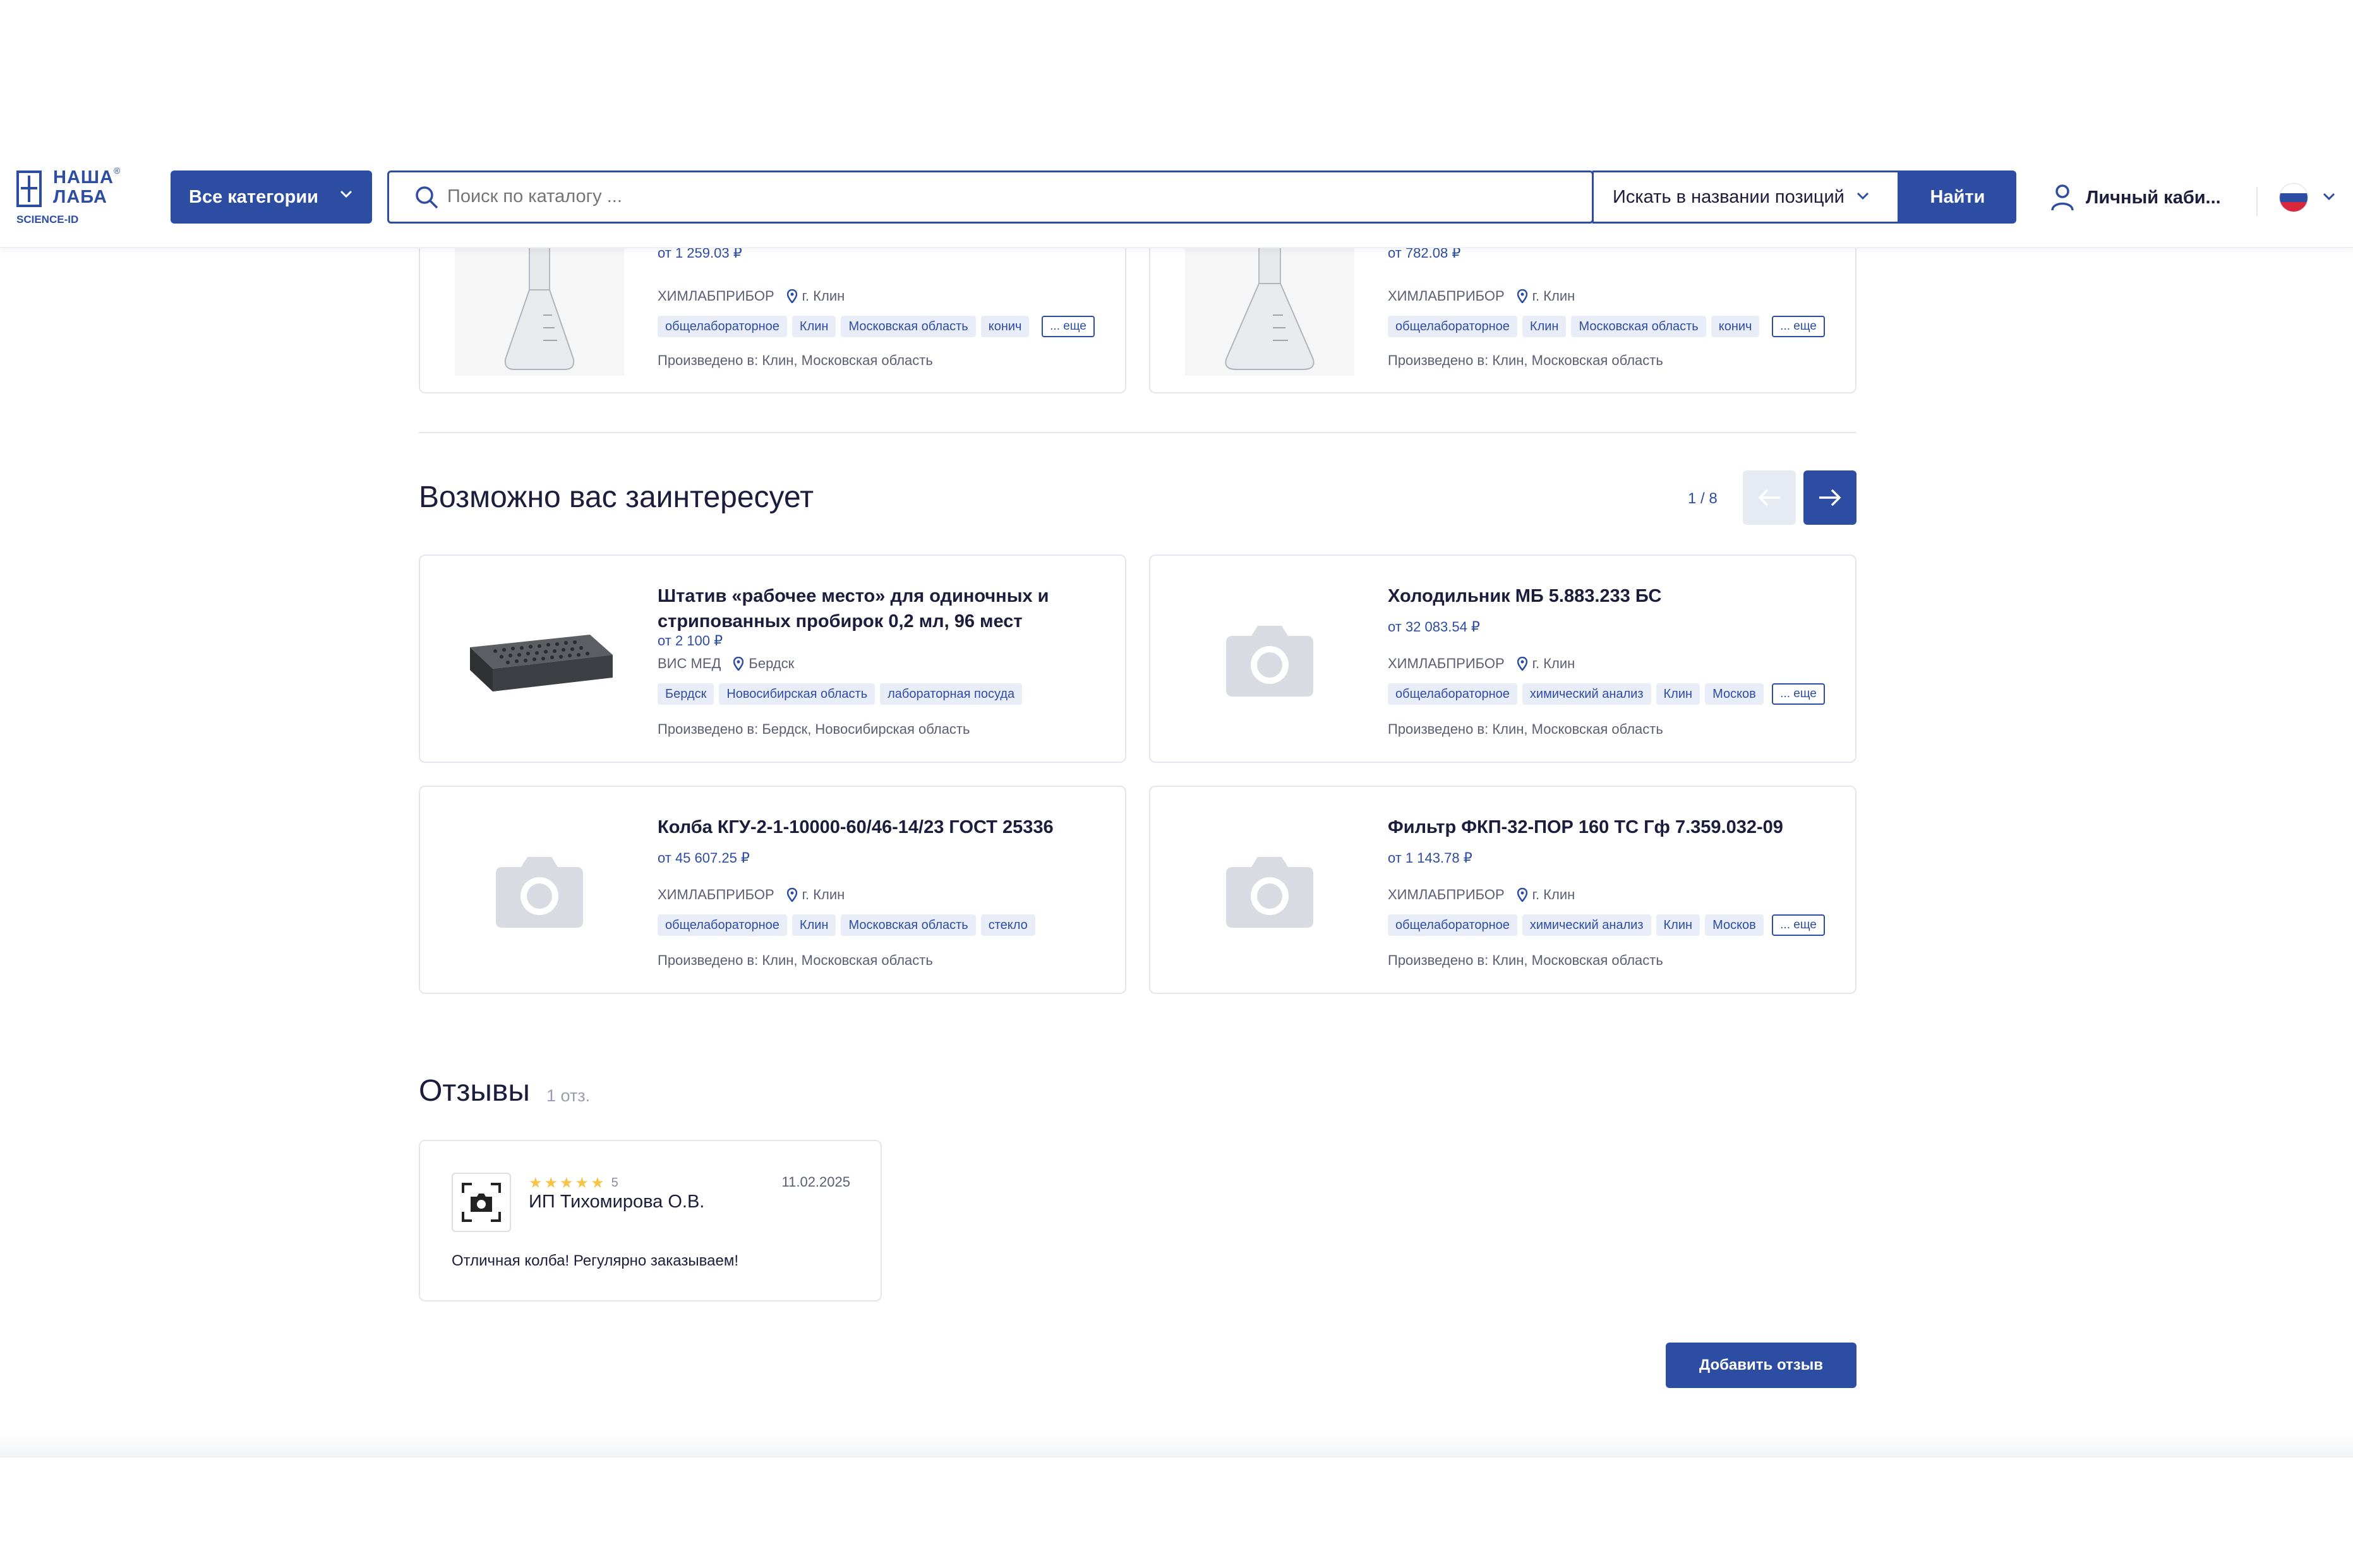 Image resolution: width=2353 pixels, height=1568 pixels. I want to click on language-switcher, so click(2307, 198).